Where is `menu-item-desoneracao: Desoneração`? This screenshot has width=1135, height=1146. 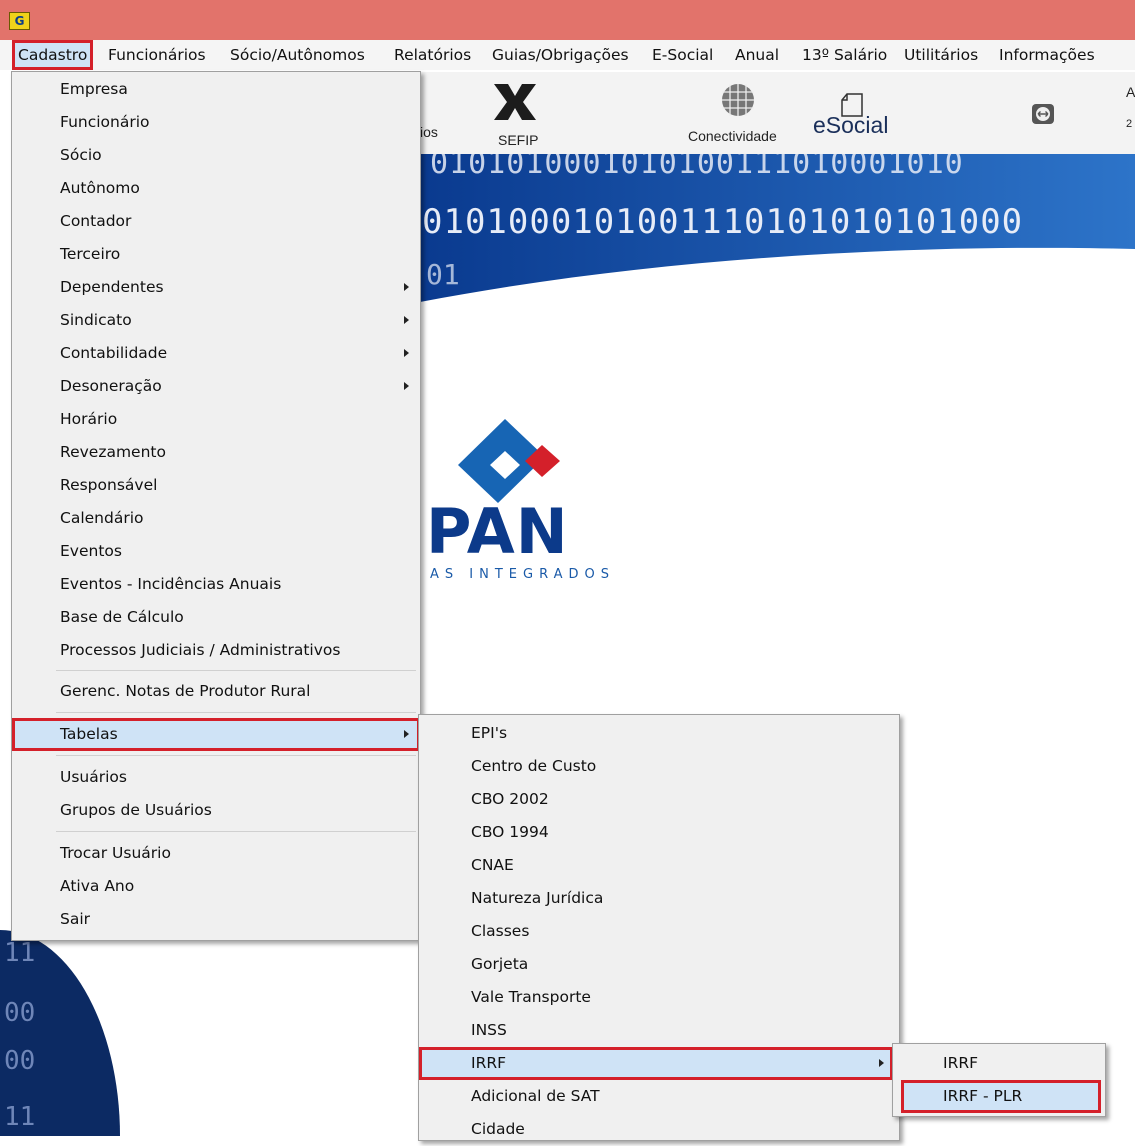
menu-item-desoneracao: Desoneração is located at coordinates (216, 386).